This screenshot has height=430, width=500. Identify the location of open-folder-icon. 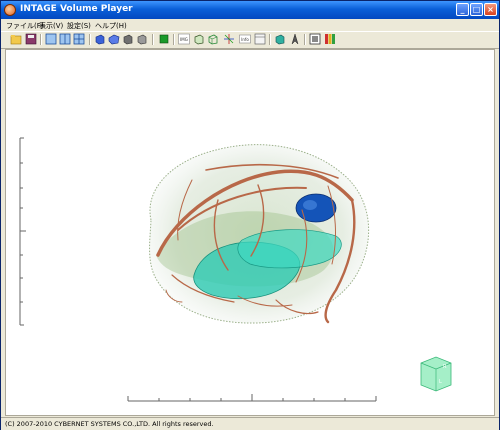
(16, 39).